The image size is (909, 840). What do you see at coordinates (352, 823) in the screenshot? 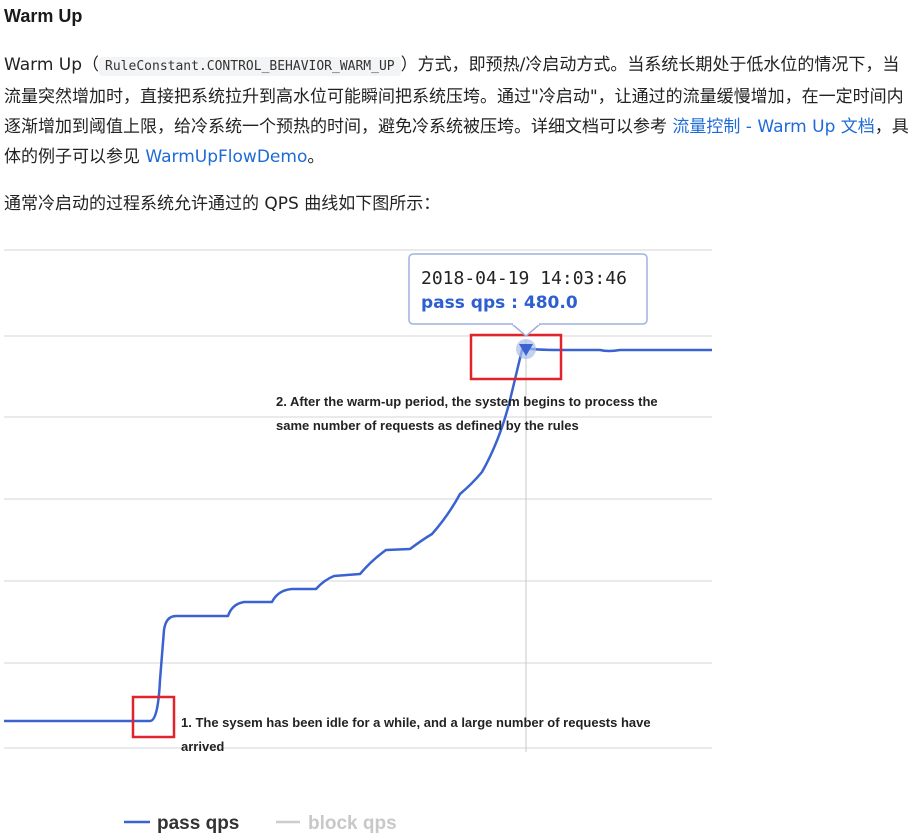
I see `legend-block-label: block qps` at bounding box center [352, 823].